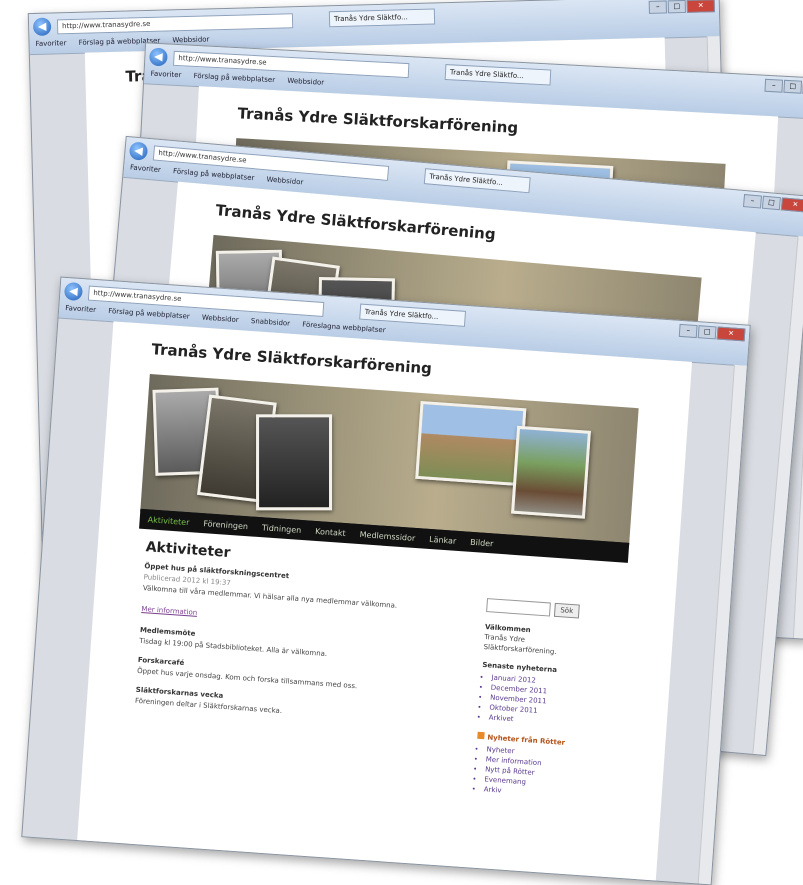 The image size is (803, 885). I want to click on nav-item-tidningen: Tidningen, so click(282, 529).